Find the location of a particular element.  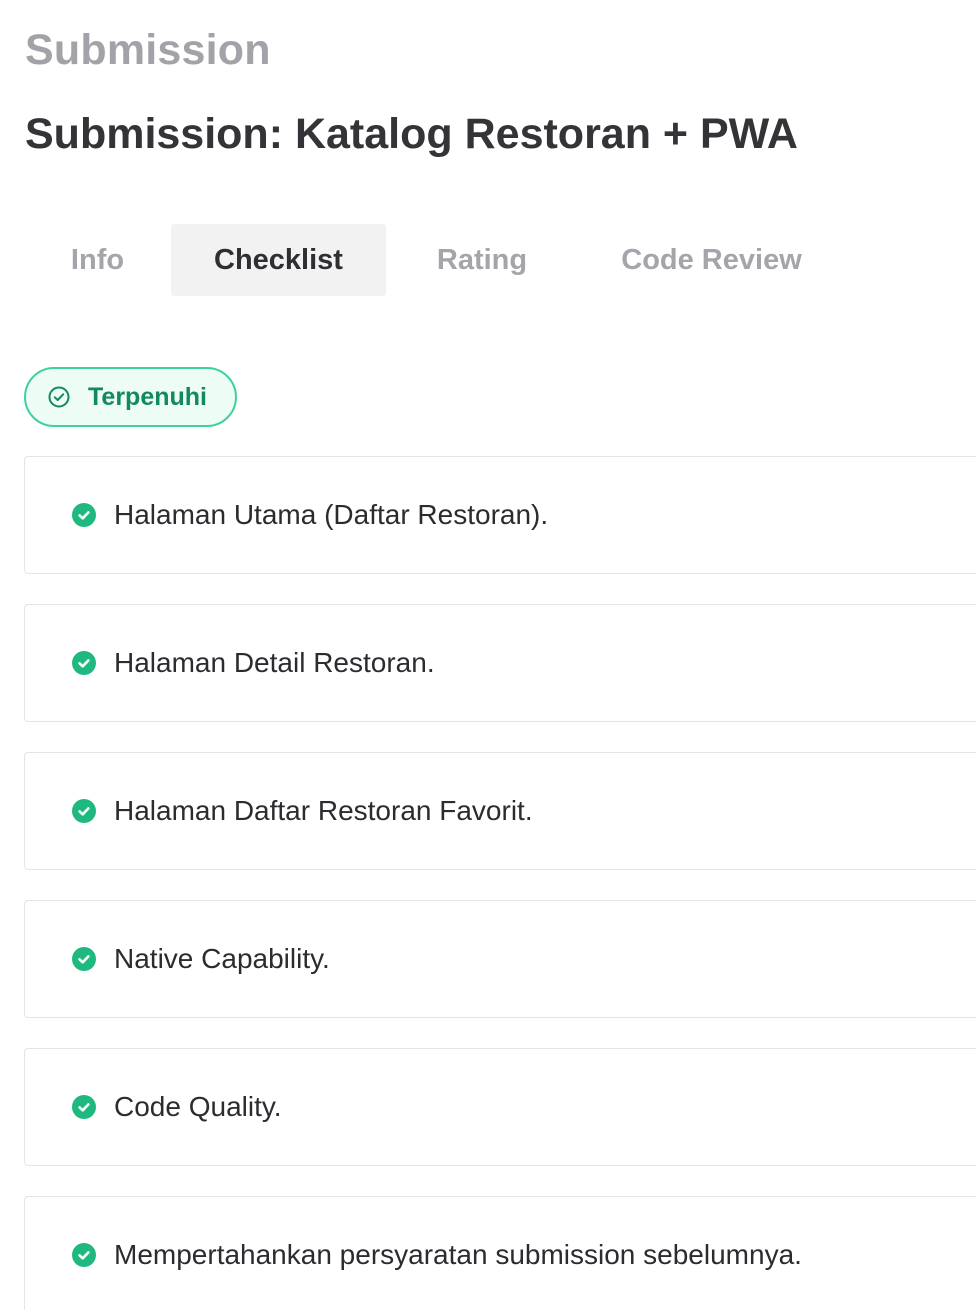

tab-rating: Rating is located at coordinates (482, 260).